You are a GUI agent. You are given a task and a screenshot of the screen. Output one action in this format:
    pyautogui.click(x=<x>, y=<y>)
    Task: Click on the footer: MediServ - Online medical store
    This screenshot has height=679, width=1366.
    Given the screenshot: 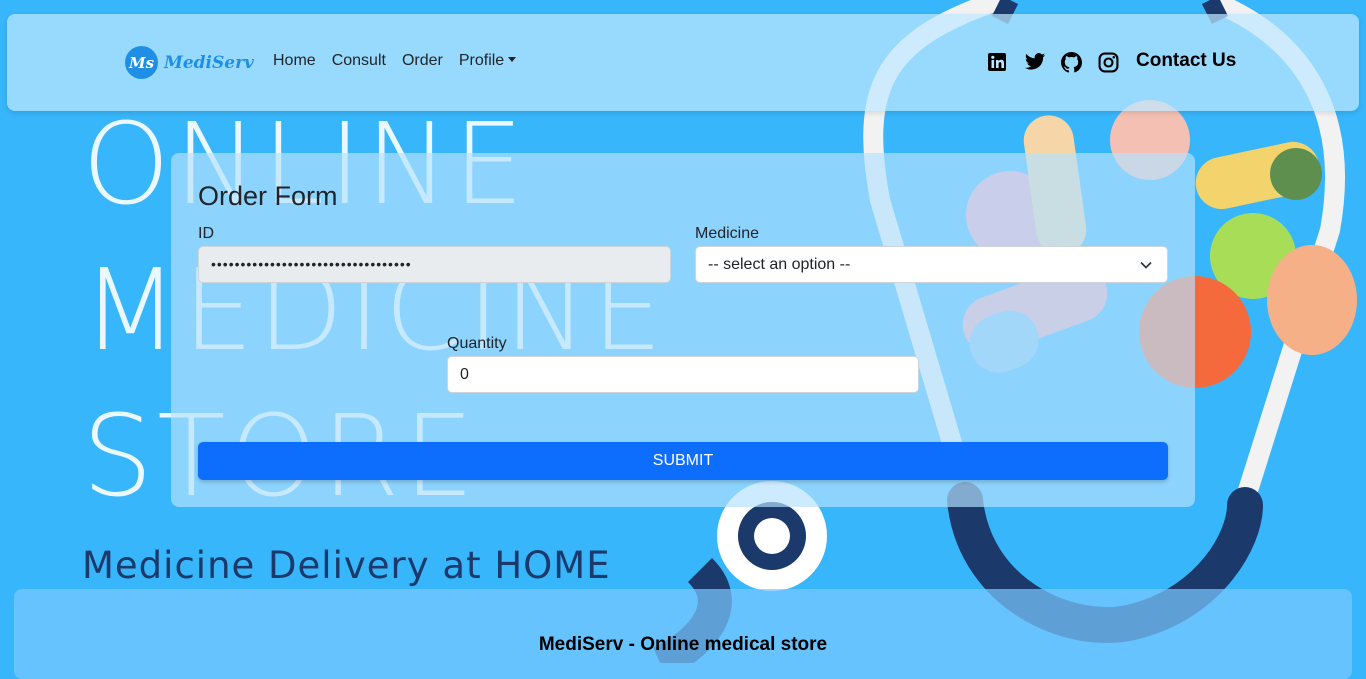 What is the action you would take?
    pyautogui.click(x=683, y=634)
    